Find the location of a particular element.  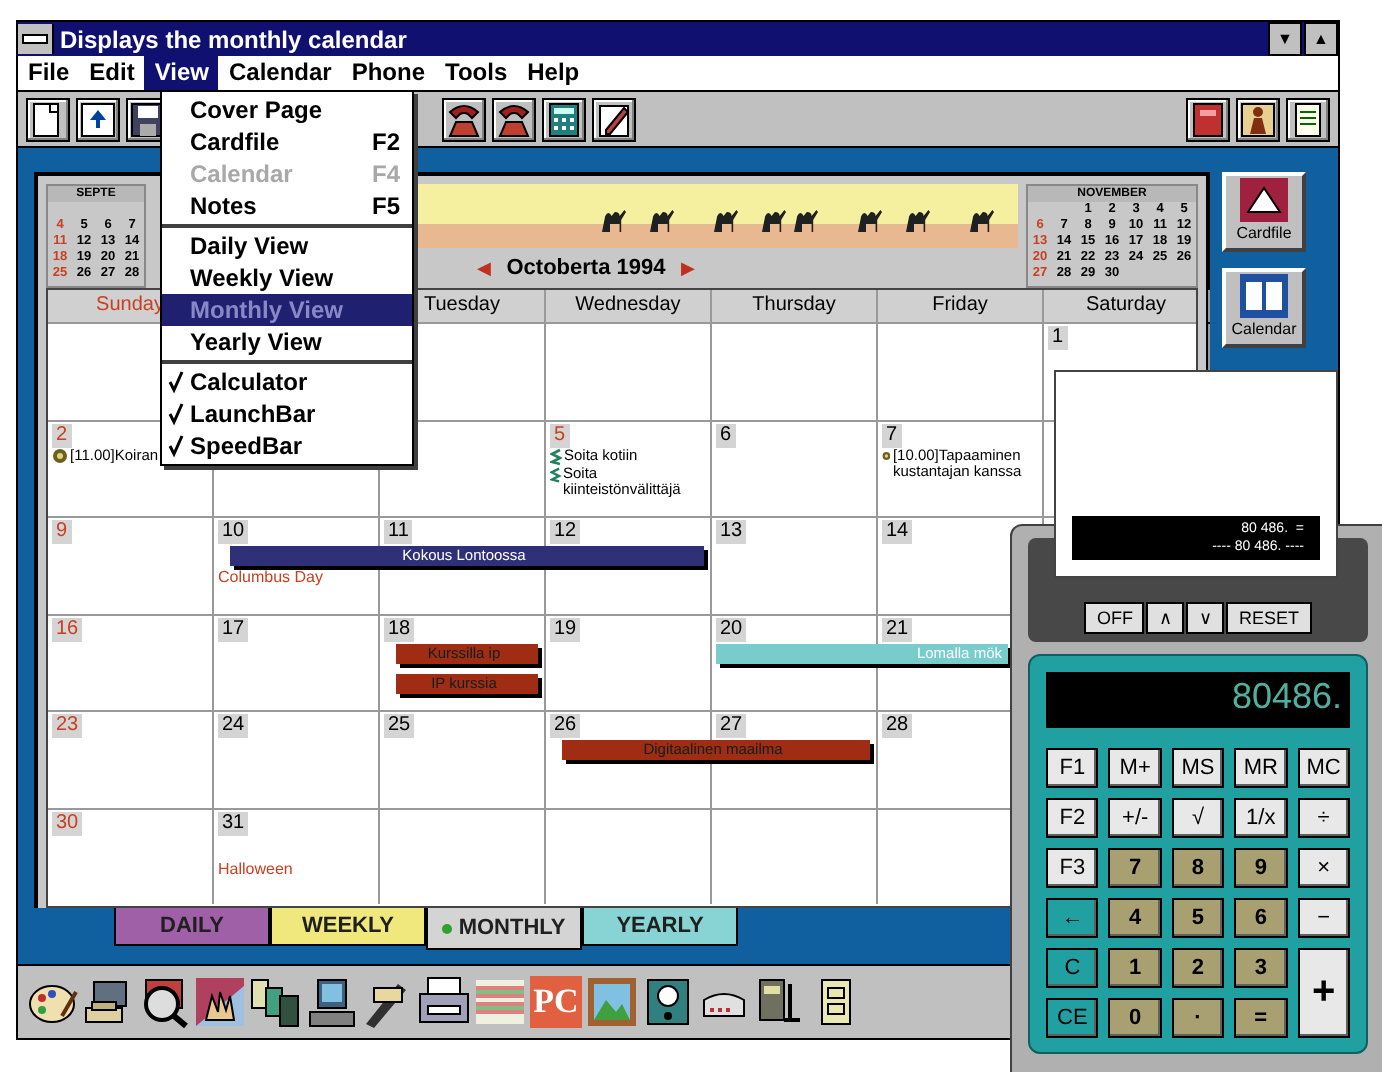

keypad-key: 5 is located at coordinates (1198, 918).